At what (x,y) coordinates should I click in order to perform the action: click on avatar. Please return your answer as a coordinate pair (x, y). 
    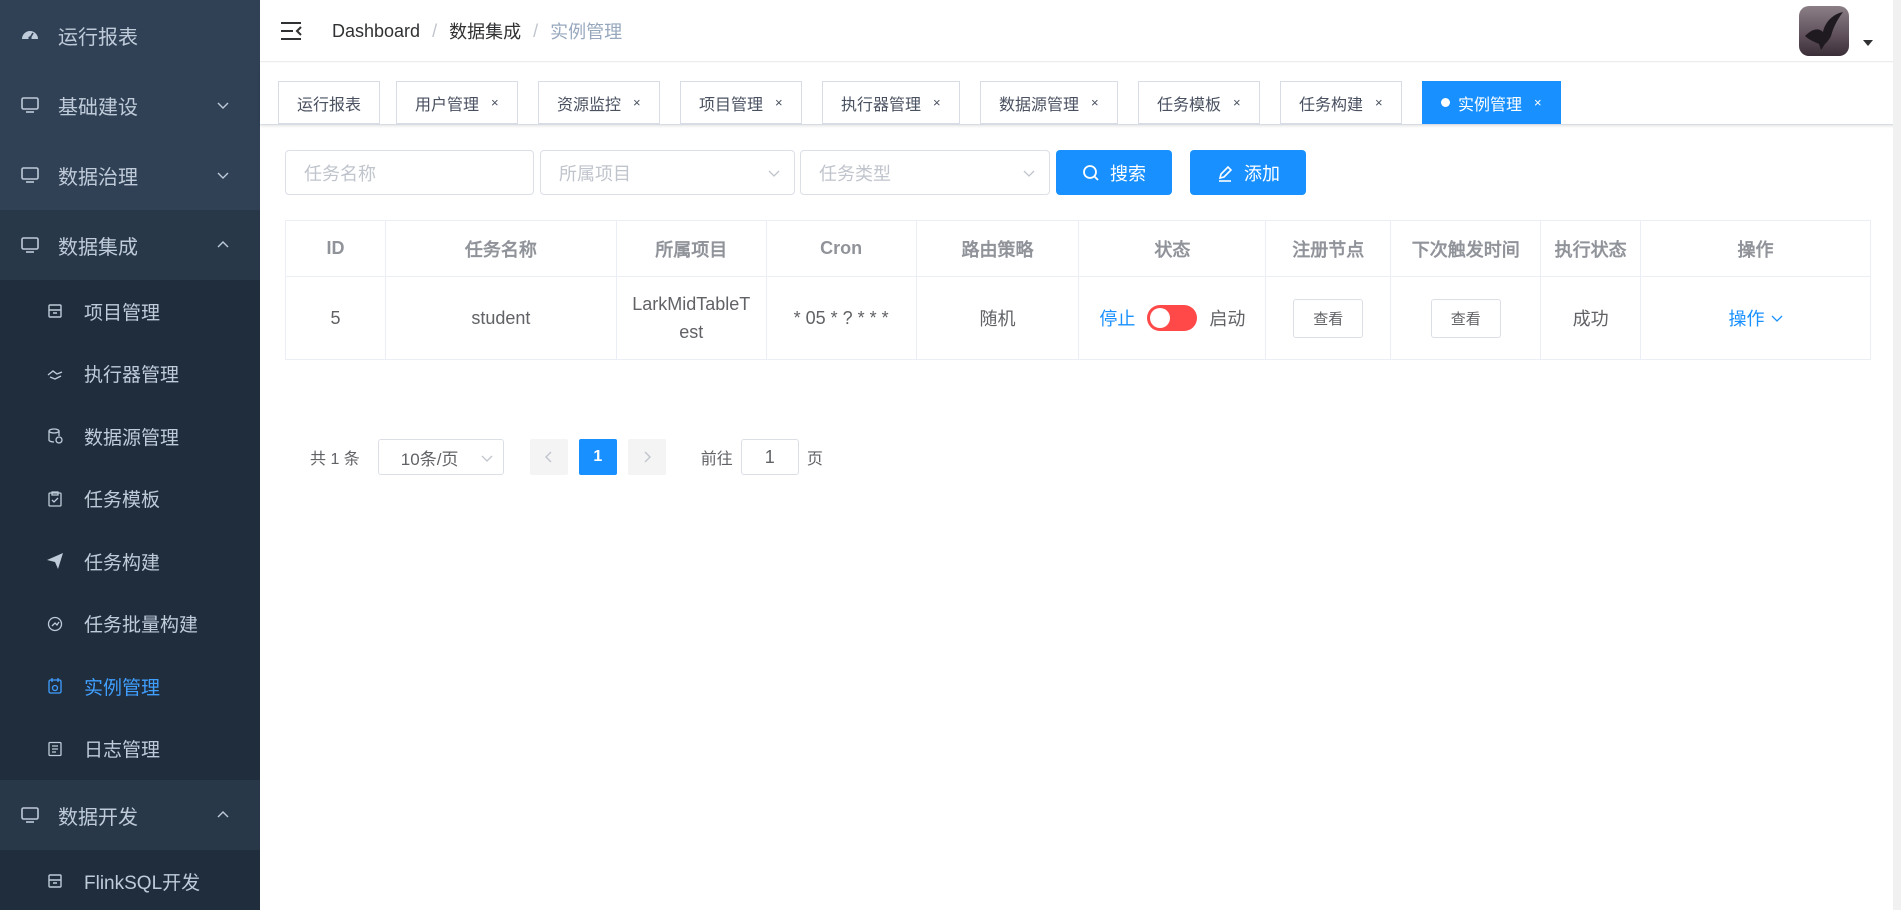
    Looking at the image, I should click on (1824, 31).